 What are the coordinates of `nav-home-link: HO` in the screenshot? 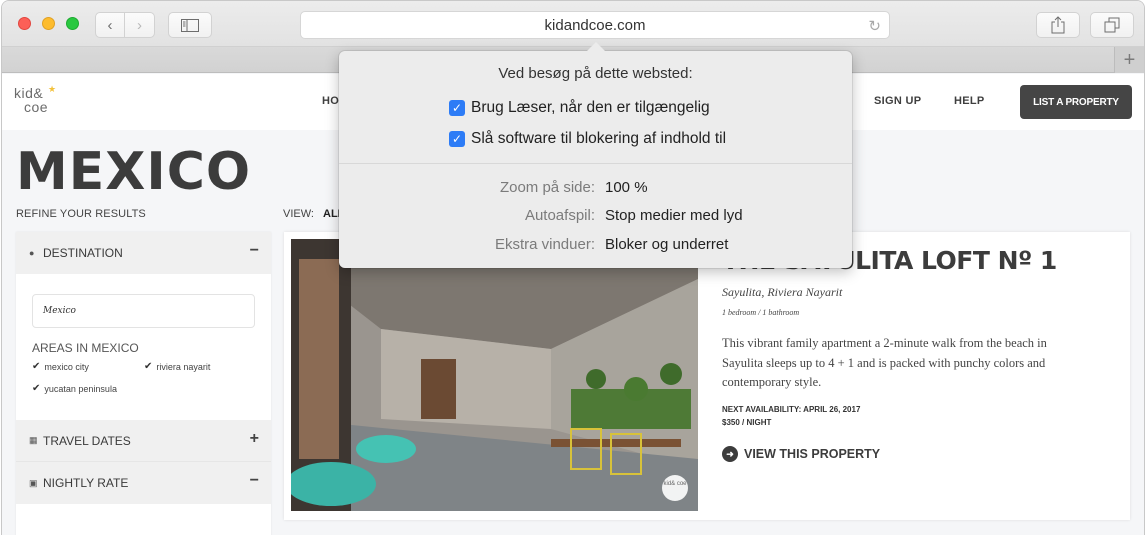 It's located at (330, 101).